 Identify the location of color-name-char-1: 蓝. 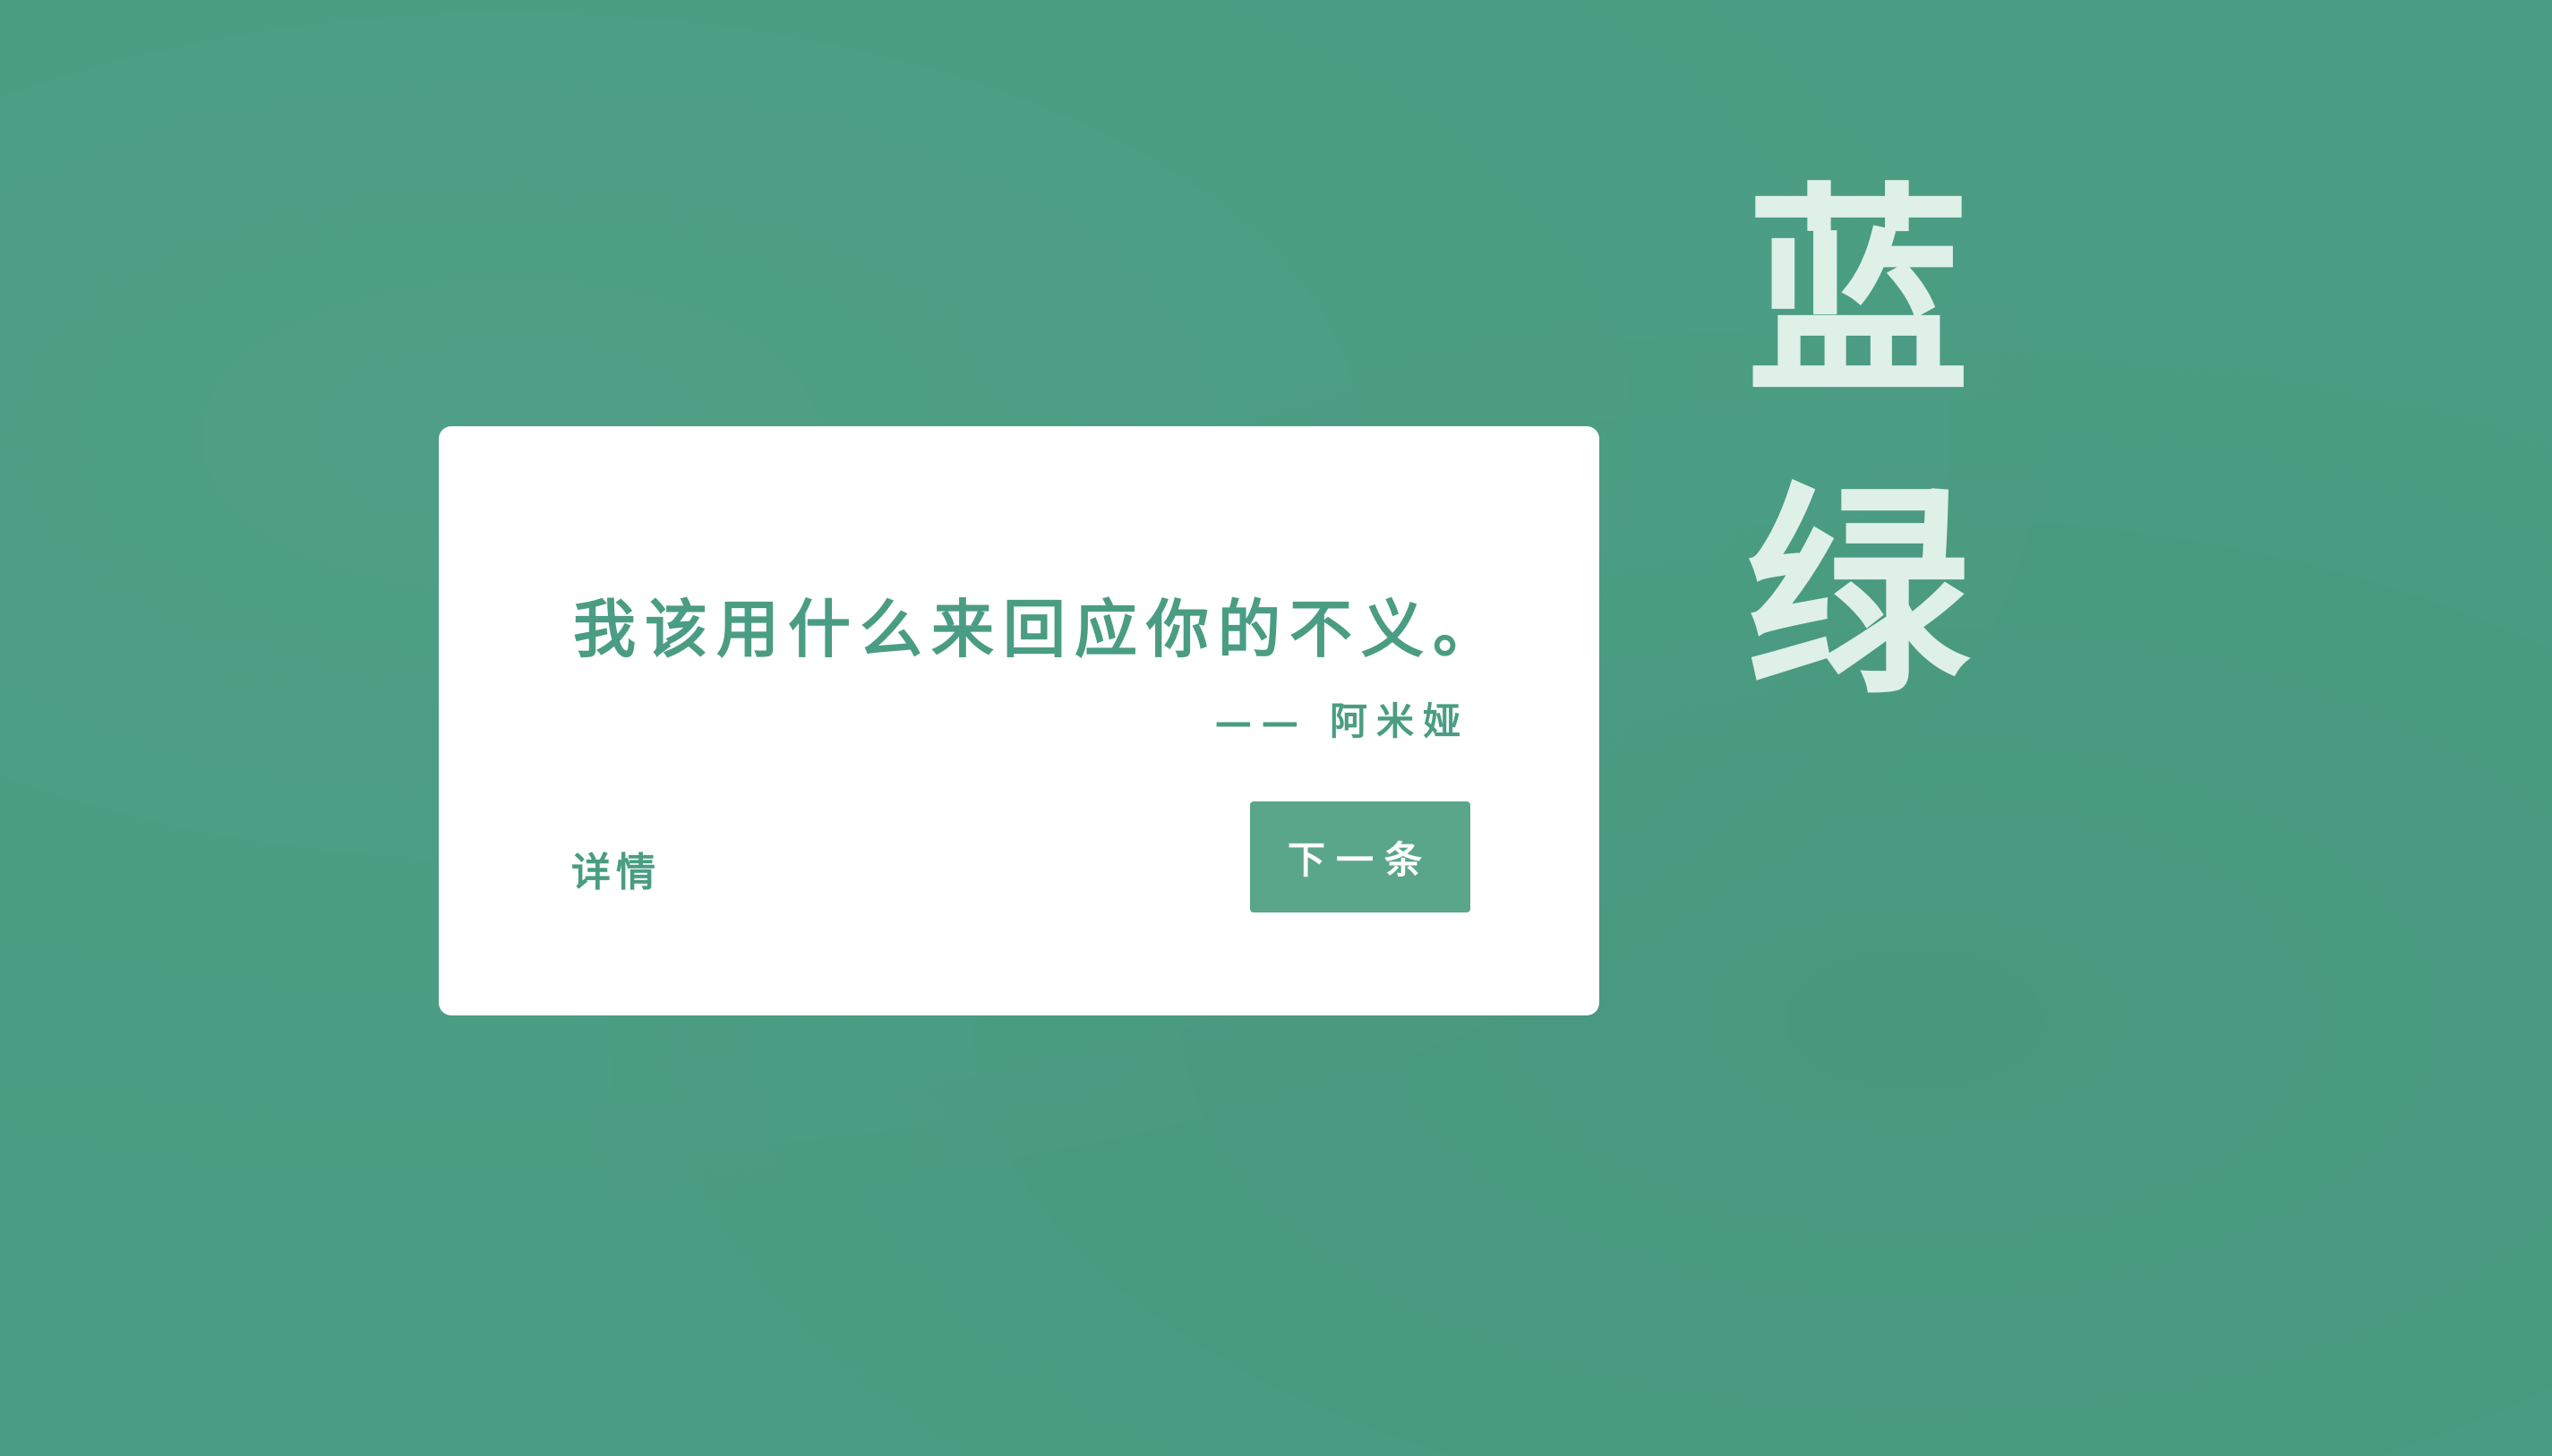
(1858, 292).